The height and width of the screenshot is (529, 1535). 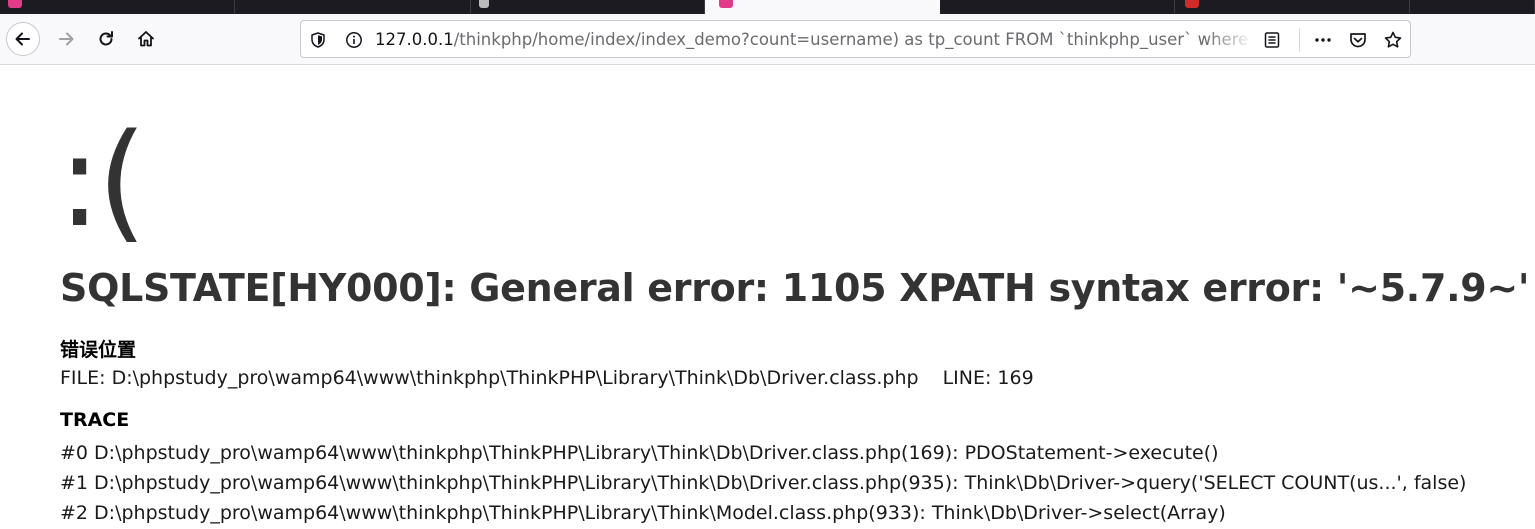 I want to click on forward-button, so click(x=66, y=39).